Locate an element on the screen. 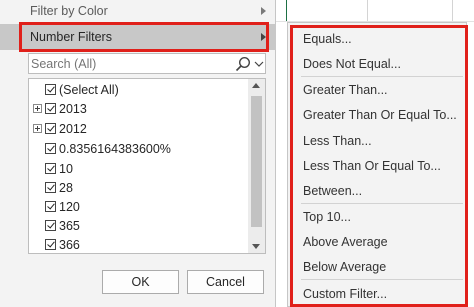 Image resolution: width=474 pixels, height=307 pixels. list-item-label: 10 is located at coordinates (66, 168).